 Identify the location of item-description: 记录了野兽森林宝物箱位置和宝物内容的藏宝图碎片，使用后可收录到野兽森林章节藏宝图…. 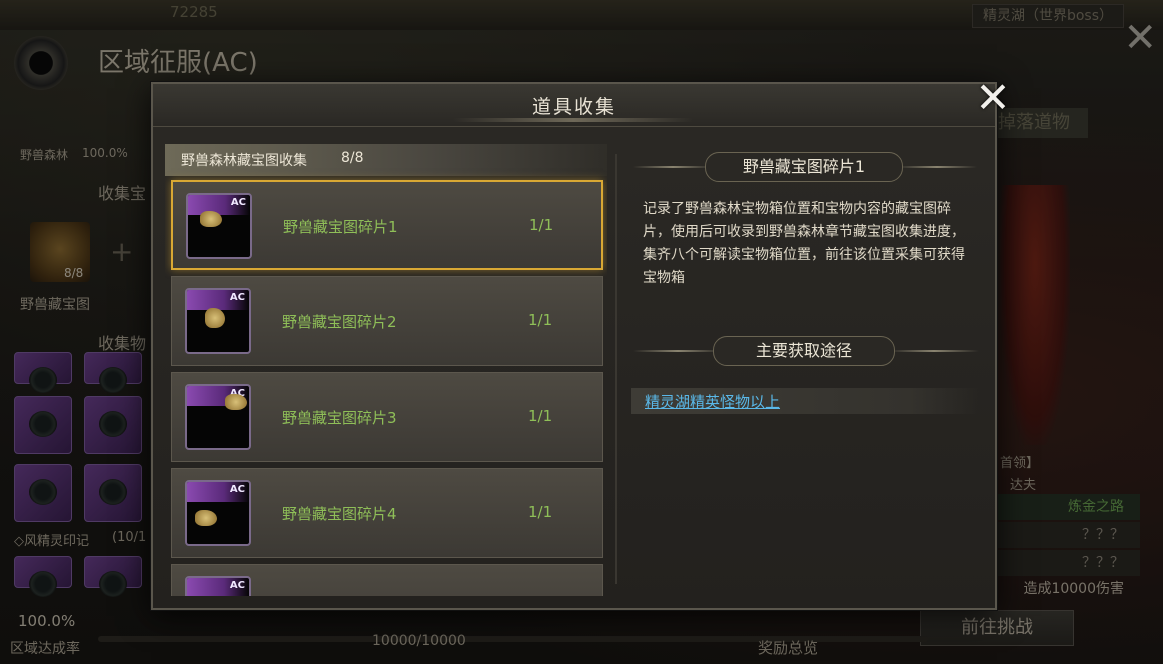
(804, 243).